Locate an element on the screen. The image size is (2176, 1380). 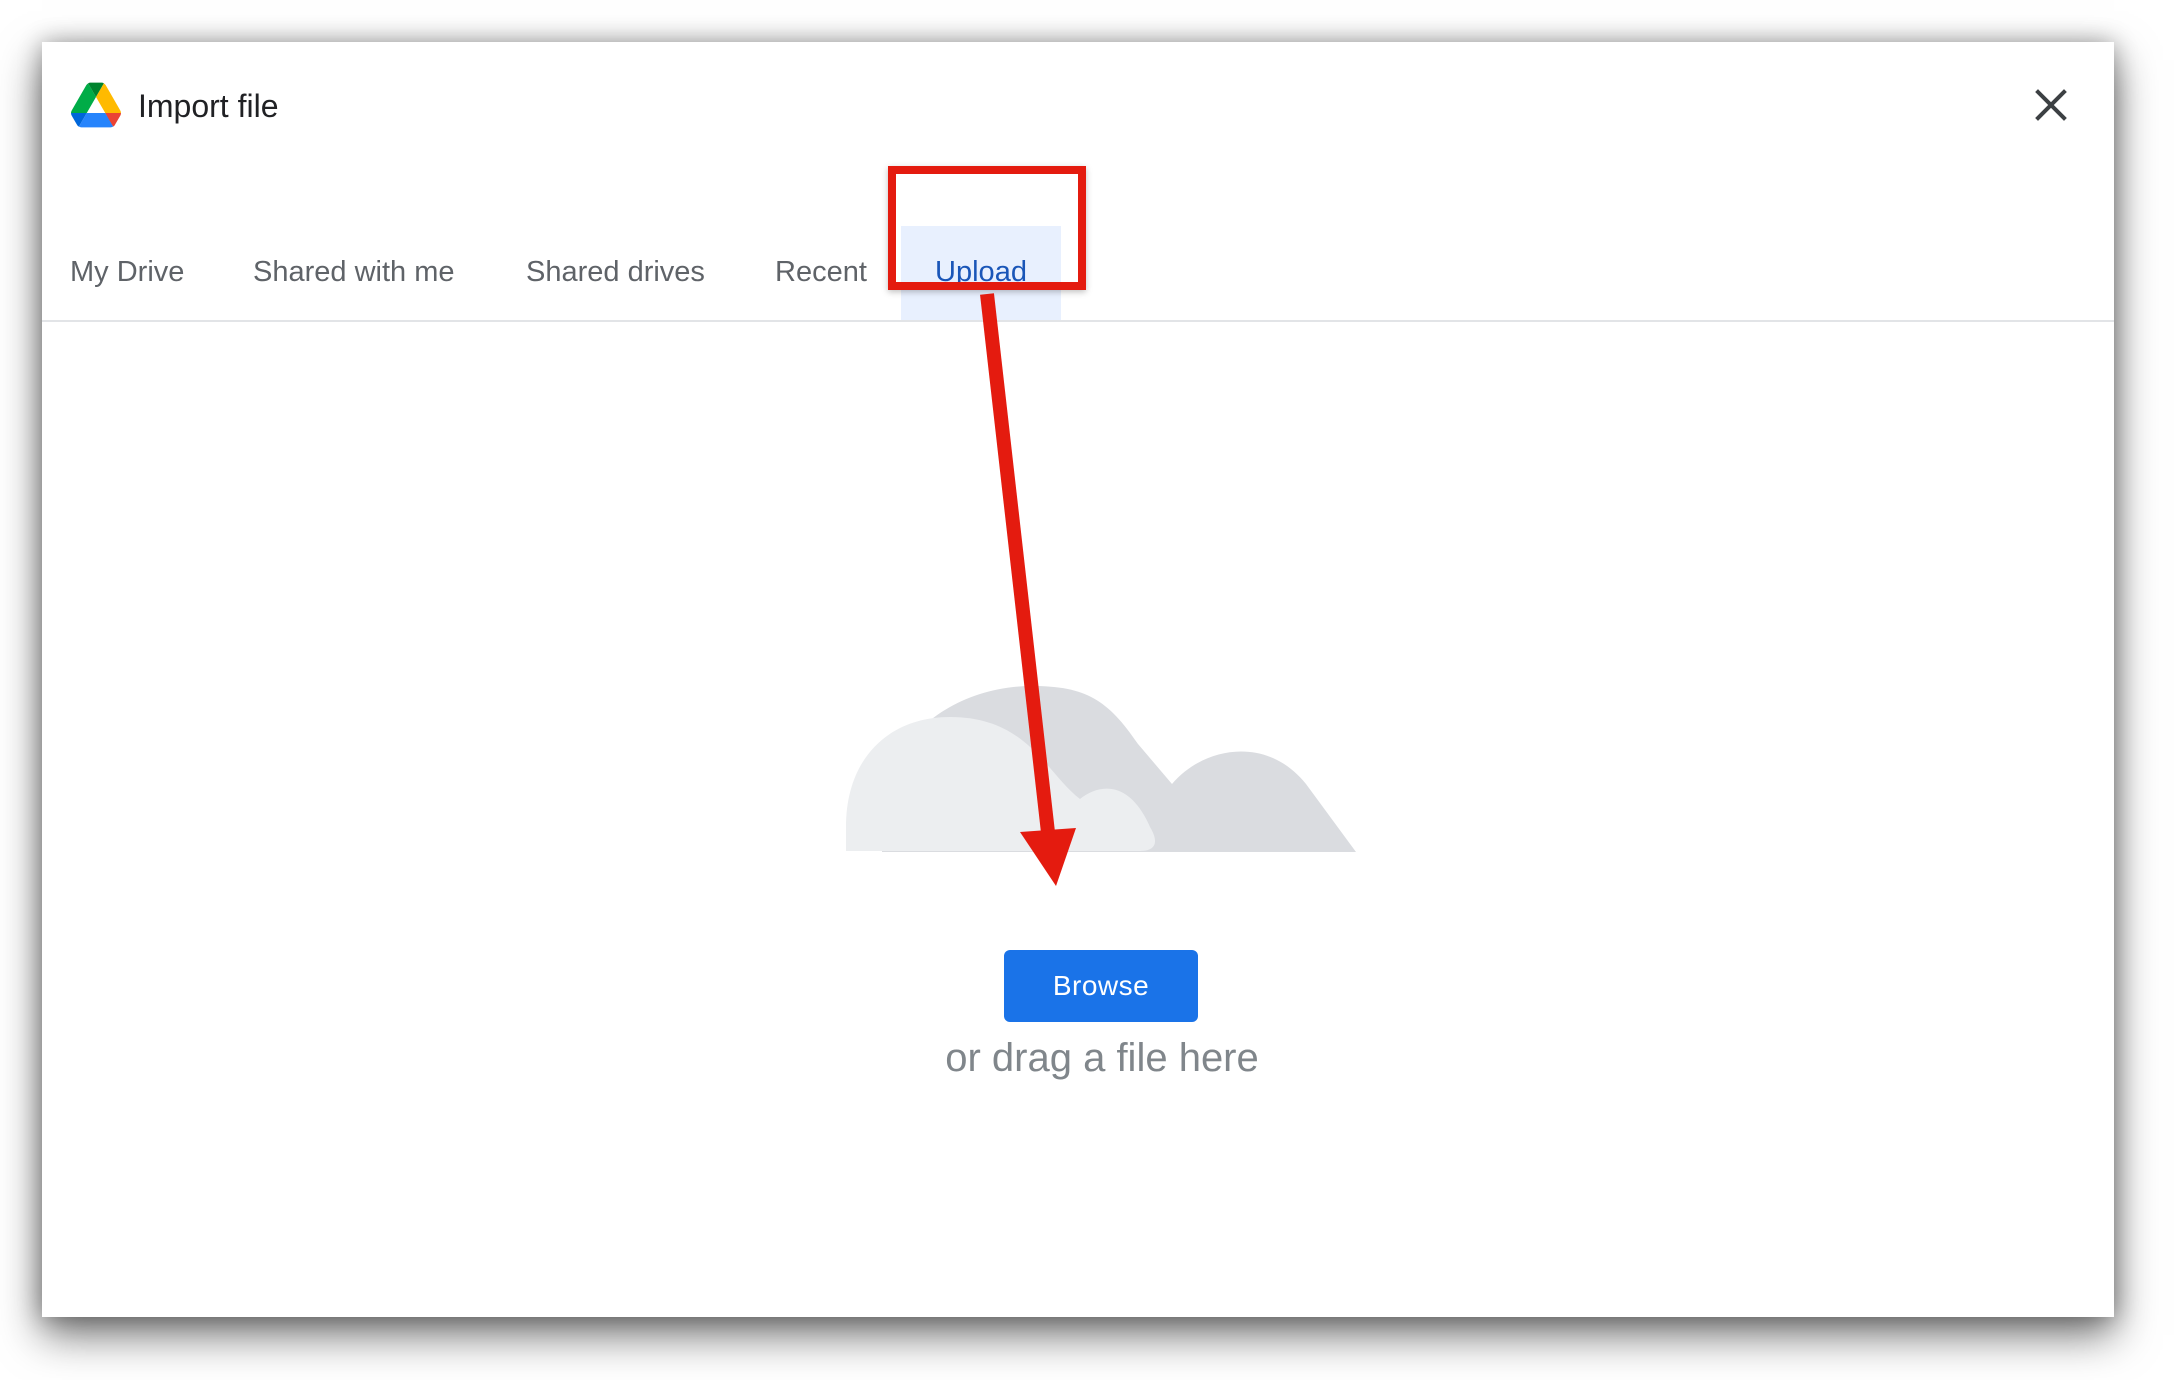
cloud-illustration-icon is located at coordinates (1101, 769).